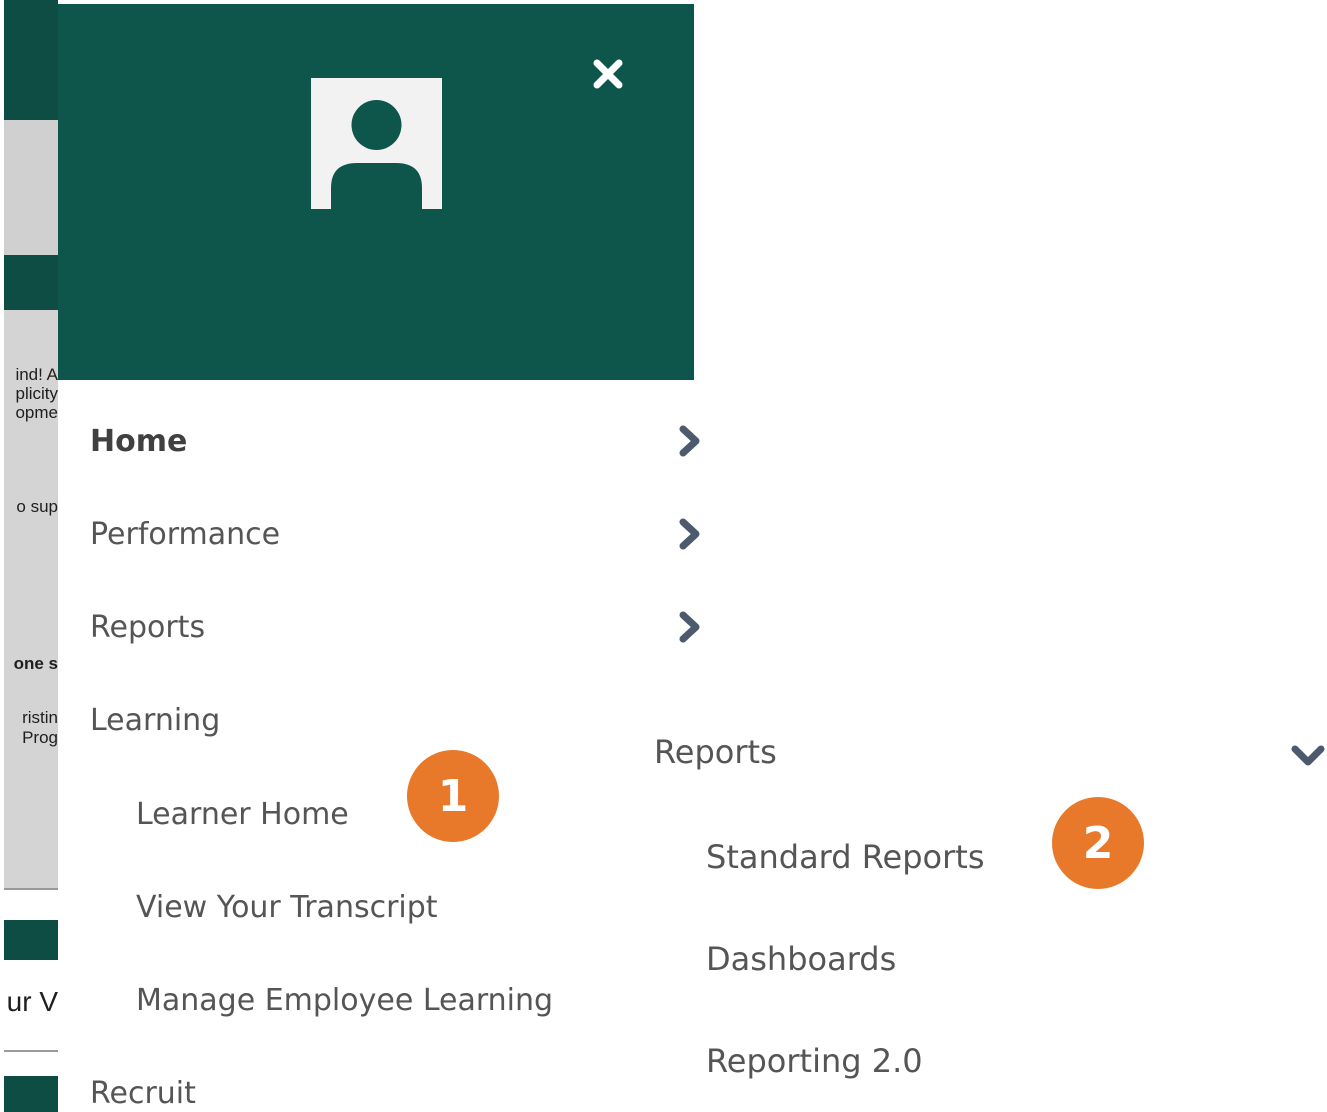 This screenshot has width=1327, height=1112. What do you see at coordinates (36, 374) in the screenshot?
I see `background-text: ind! A` at bounding box center [36, 374].